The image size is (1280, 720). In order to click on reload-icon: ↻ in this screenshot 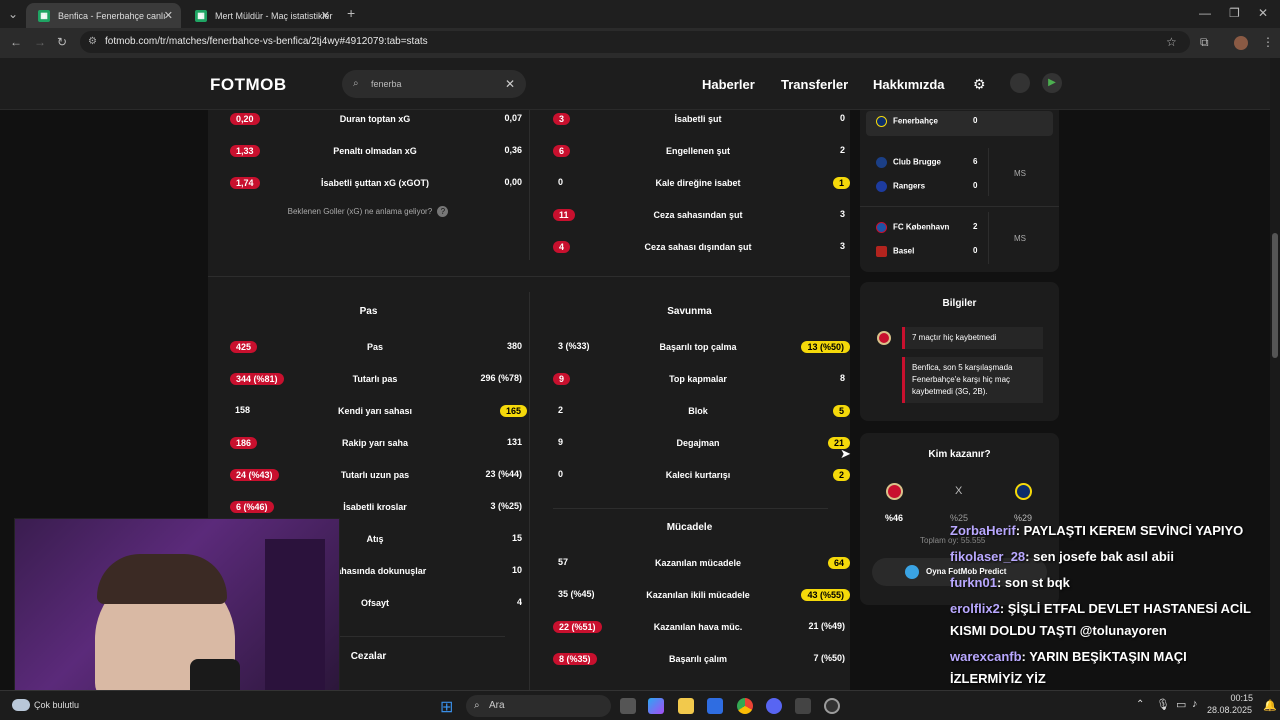, I will do `click(62, 42)`.